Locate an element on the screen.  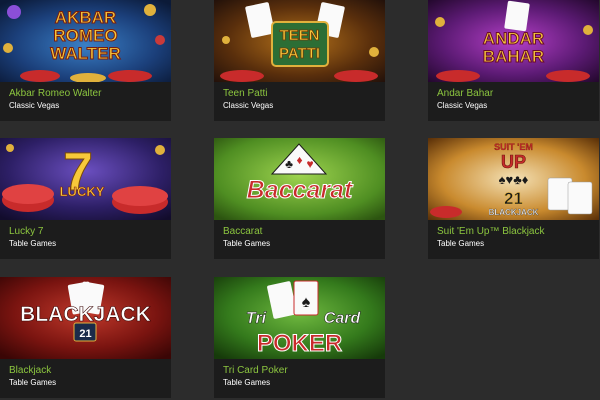
title-line-1: Tri is located at coordinates (256, 318).